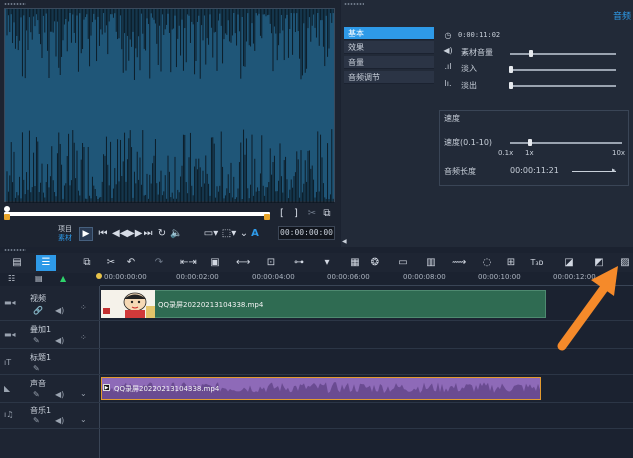  What do you see at coordinates (9, 414) in the screenshot?
I see `music-track-icon: ı♫` at bounding box center [9, 414].